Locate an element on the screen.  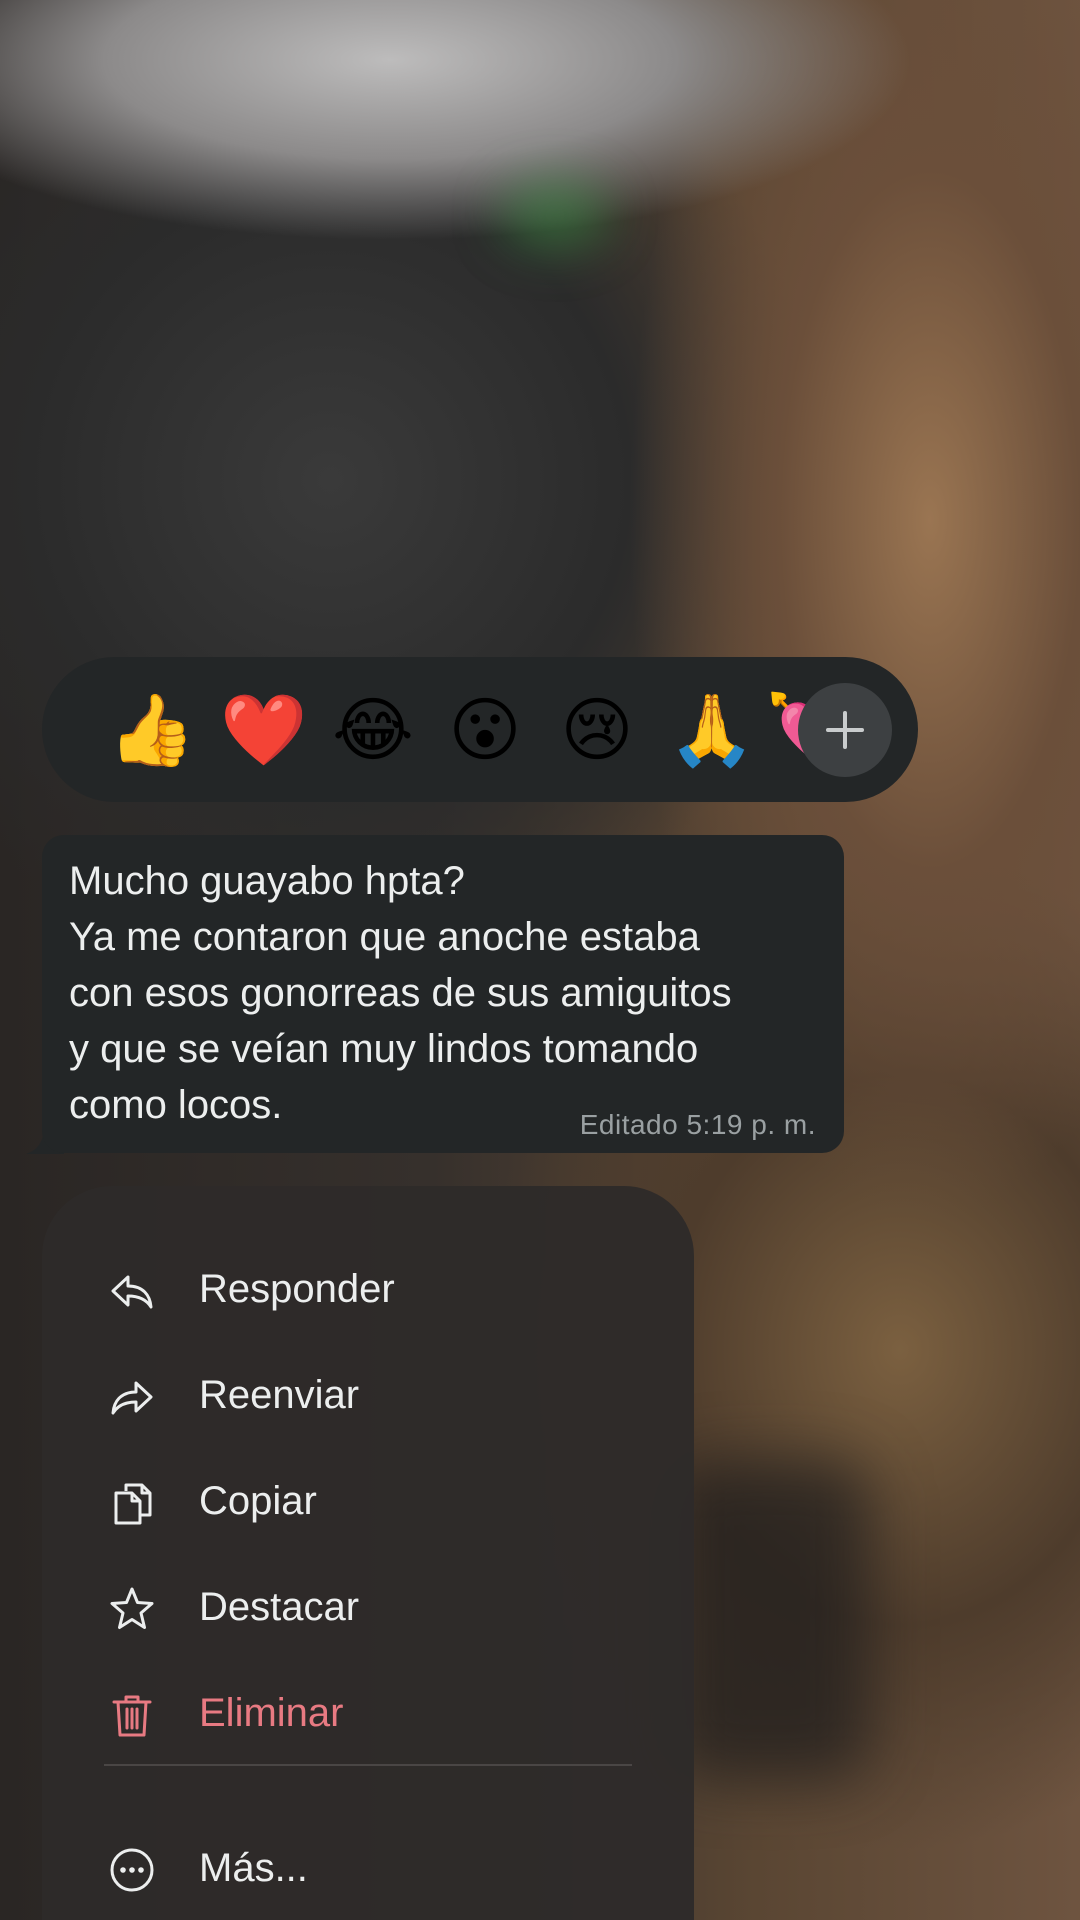
reaction-surprised: 😮 is located at coordinates (485, 730).